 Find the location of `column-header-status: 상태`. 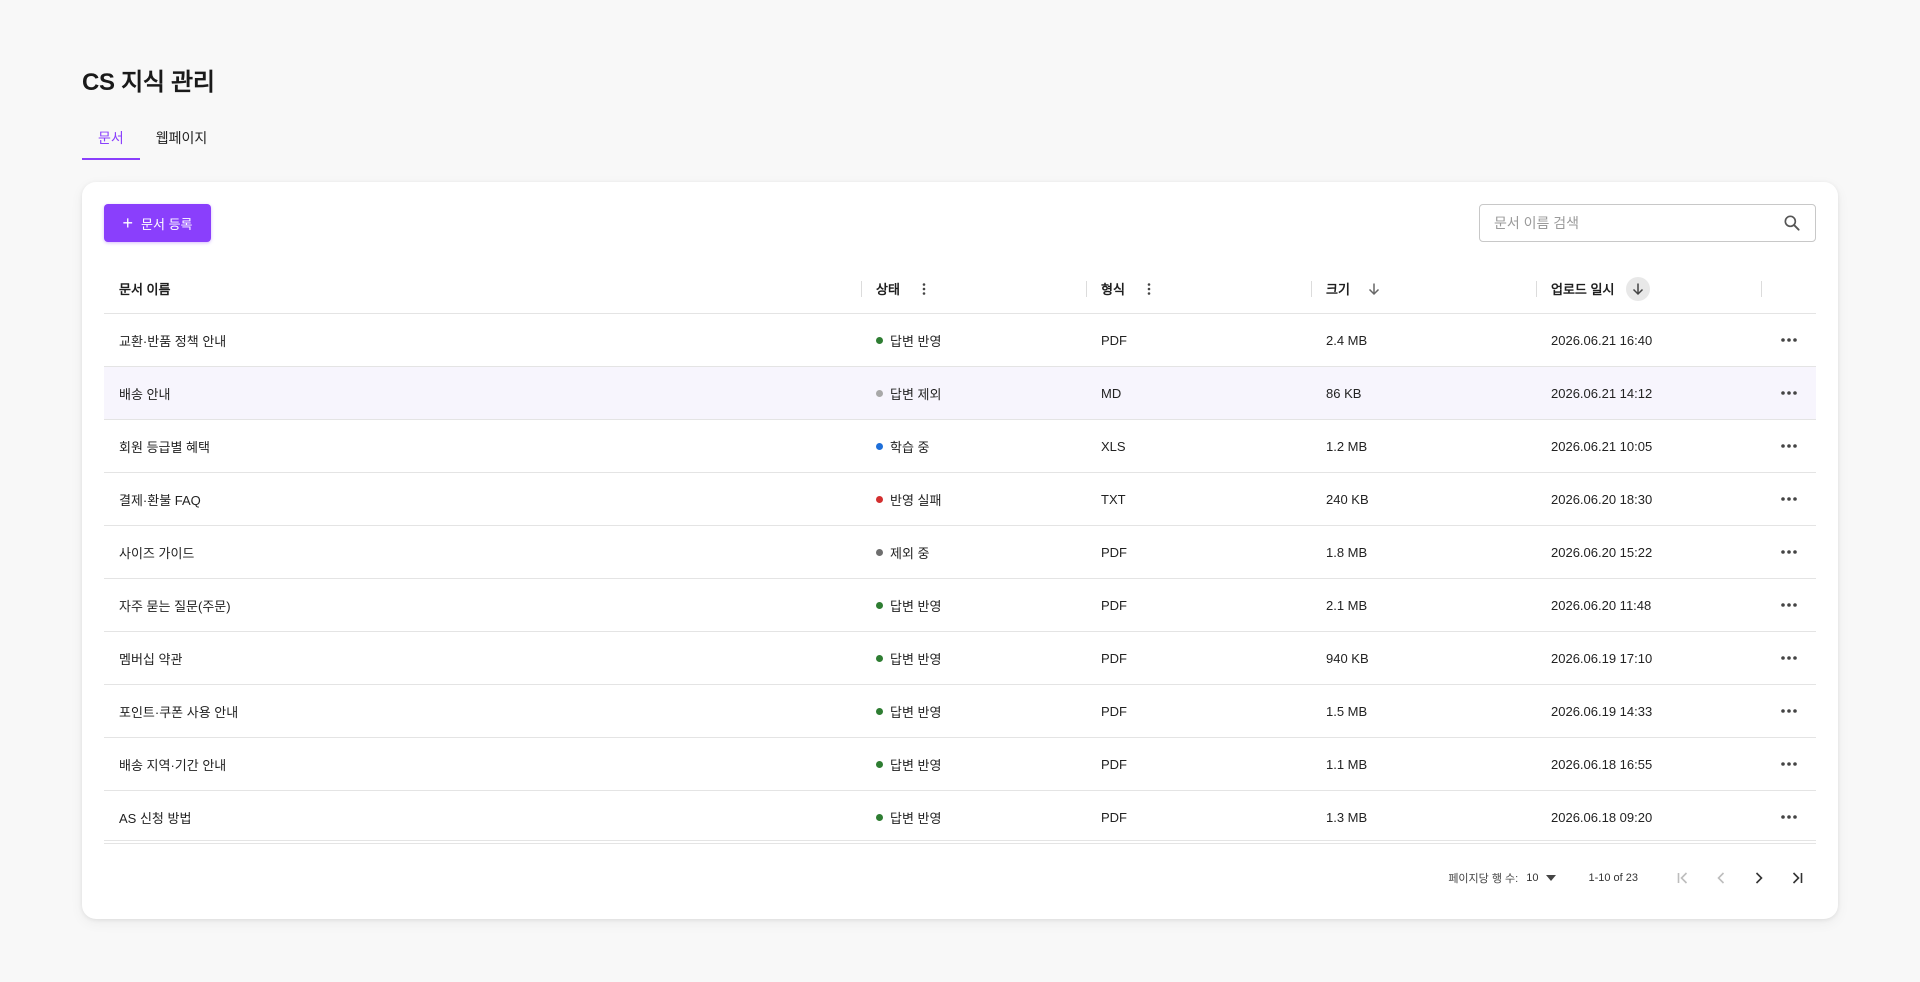

column-header-status: 상태 is located at coordinates (973, 288).